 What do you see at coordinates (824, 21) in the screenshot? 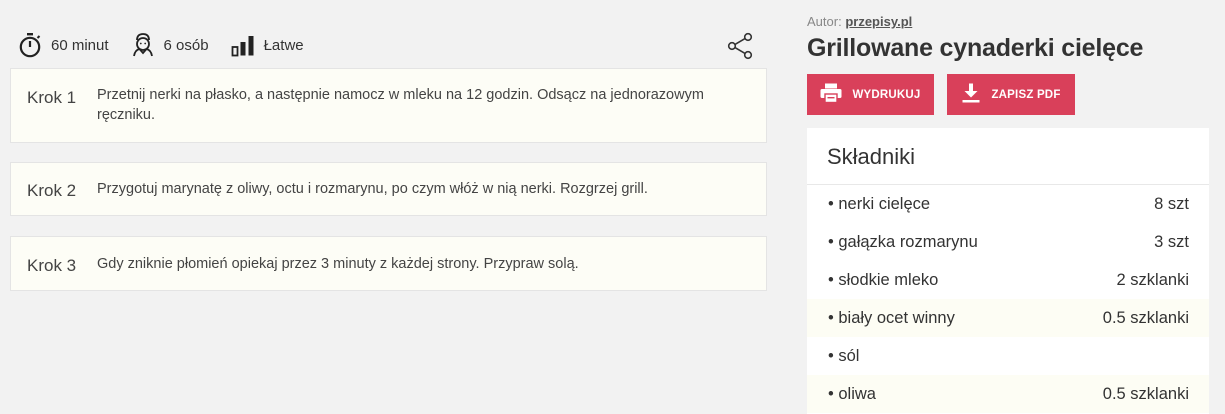
I see `author-label: Autor:` at bounding box center [824, 21].